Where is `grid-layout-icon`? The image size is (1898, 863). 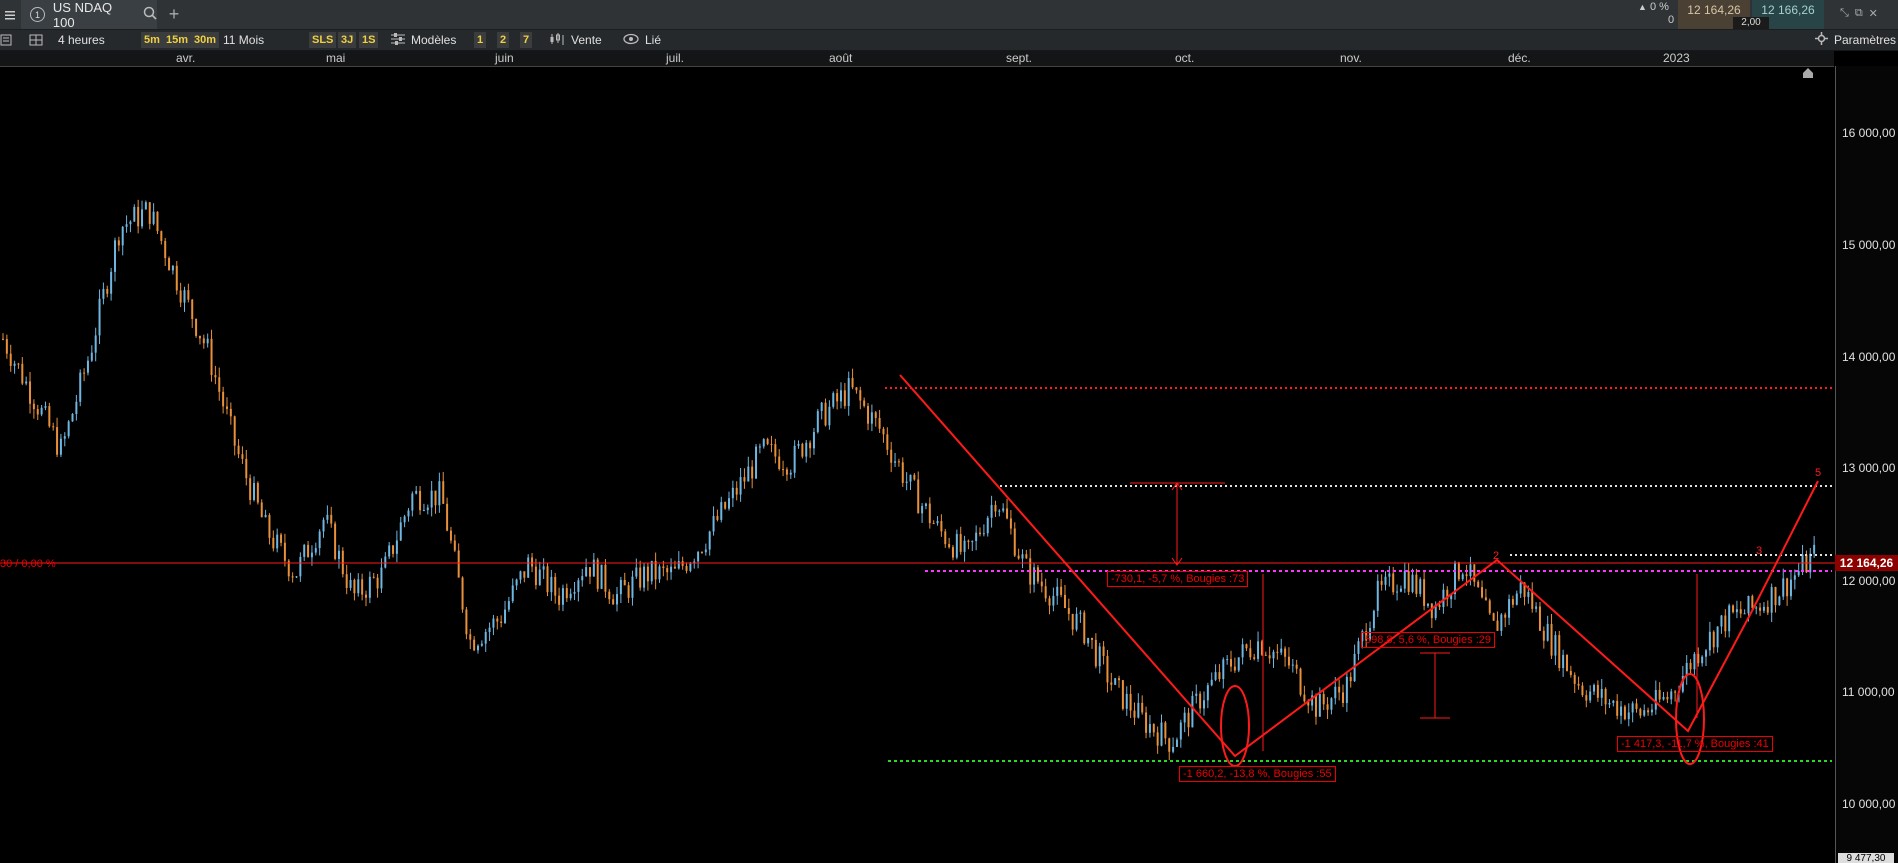 grid-layout-icon is located at coordinates (36, 40).